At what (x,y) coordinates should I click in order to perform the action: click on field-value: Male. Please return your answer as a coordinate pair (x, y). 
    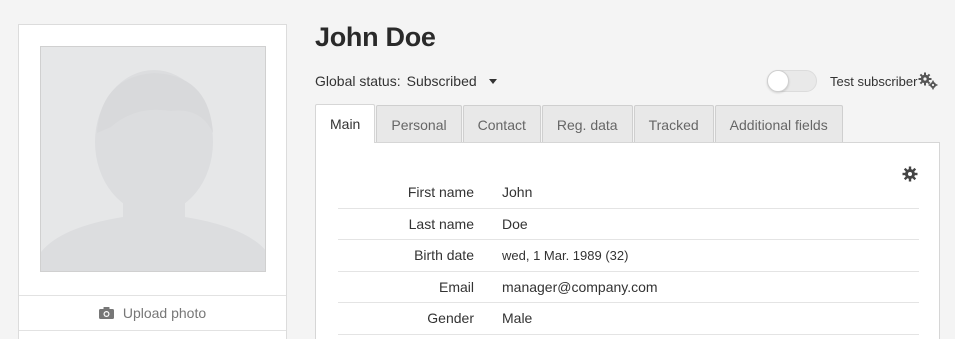
    Looking at the image, I should click on (517, 318).